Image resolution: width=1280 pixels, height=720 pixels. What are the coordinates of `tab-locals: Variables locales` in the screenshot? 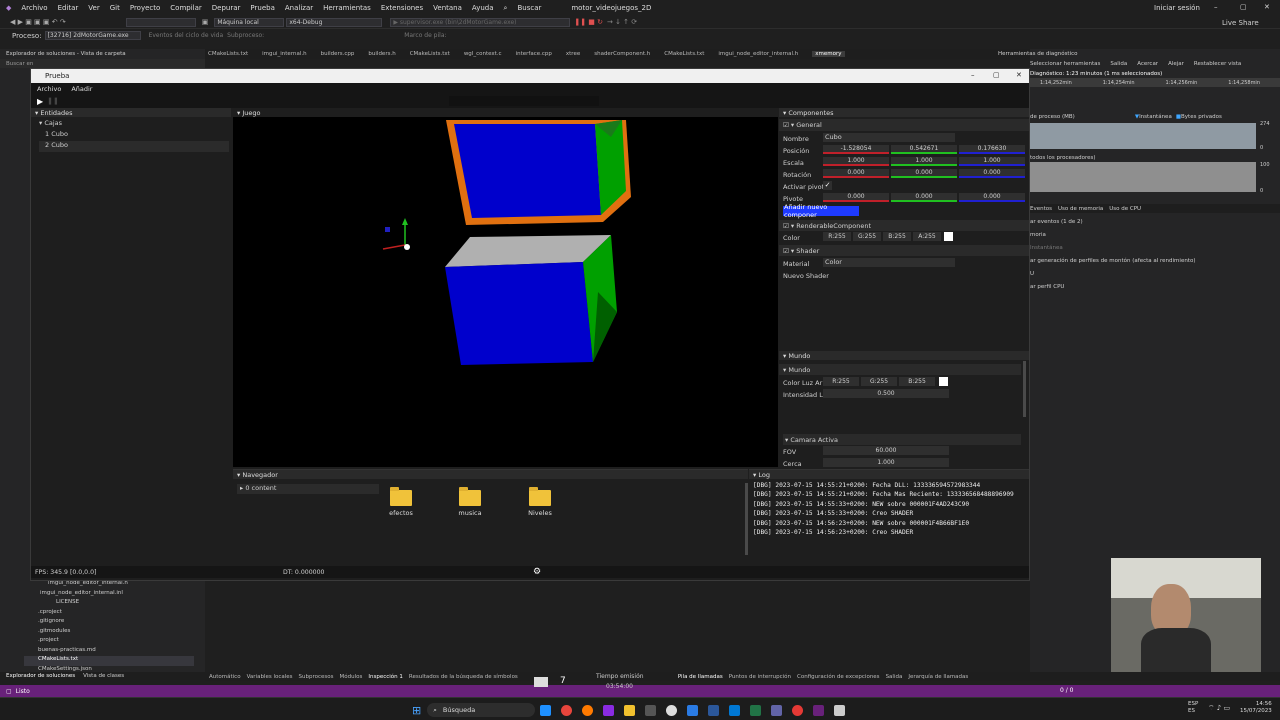 It's located at (270, 677).